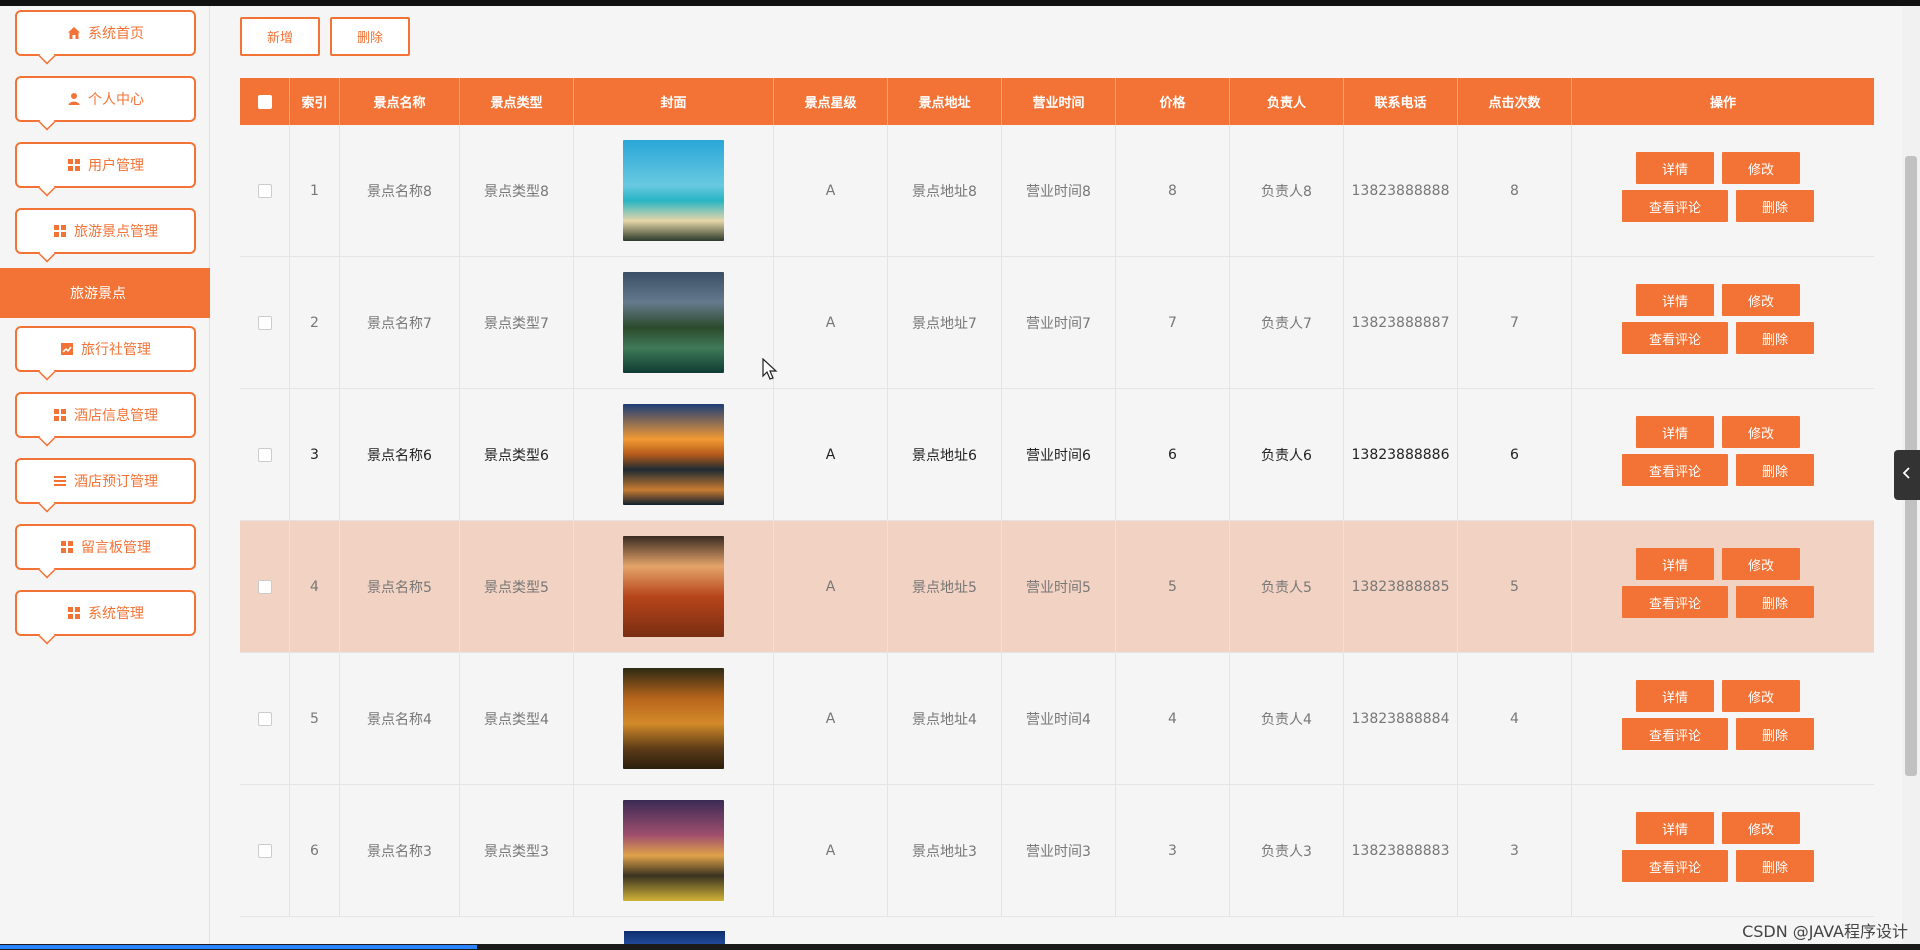 Image resolution: width=1920 pixels, height=950 pixels. I want to click on cell-price: 8, so click(1173, 190).